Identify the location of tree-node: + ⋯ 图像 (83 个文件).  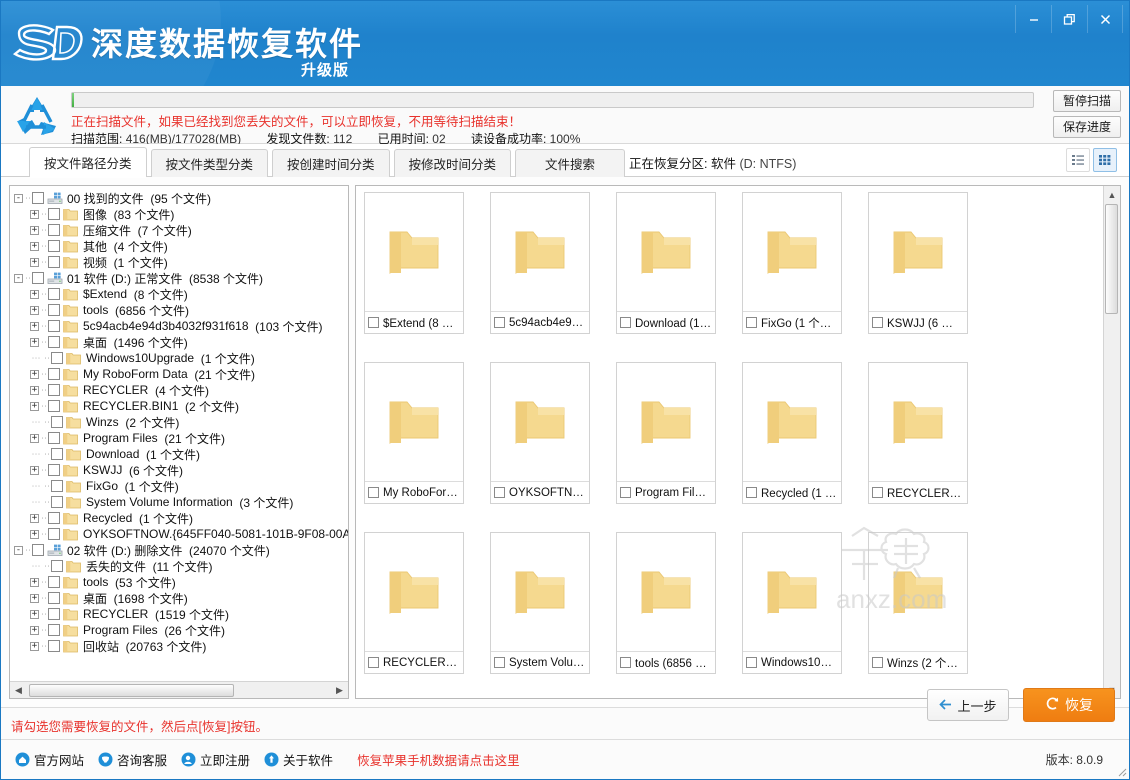
(181, 214).